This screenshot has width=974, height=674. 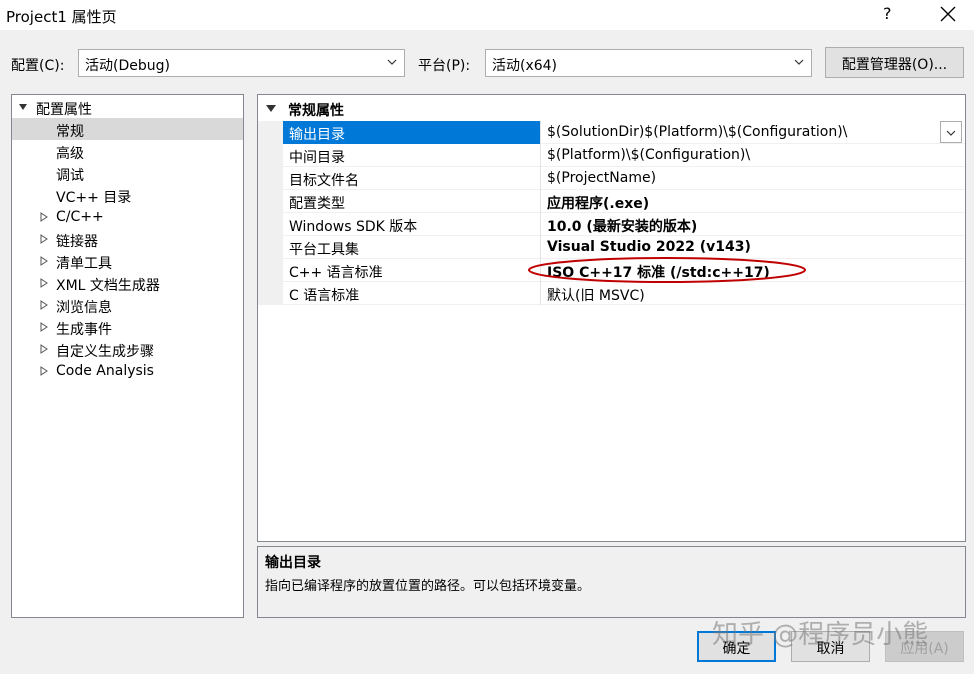 I want to click on platform-select: 活动(x64), so click(x=648, y=63).